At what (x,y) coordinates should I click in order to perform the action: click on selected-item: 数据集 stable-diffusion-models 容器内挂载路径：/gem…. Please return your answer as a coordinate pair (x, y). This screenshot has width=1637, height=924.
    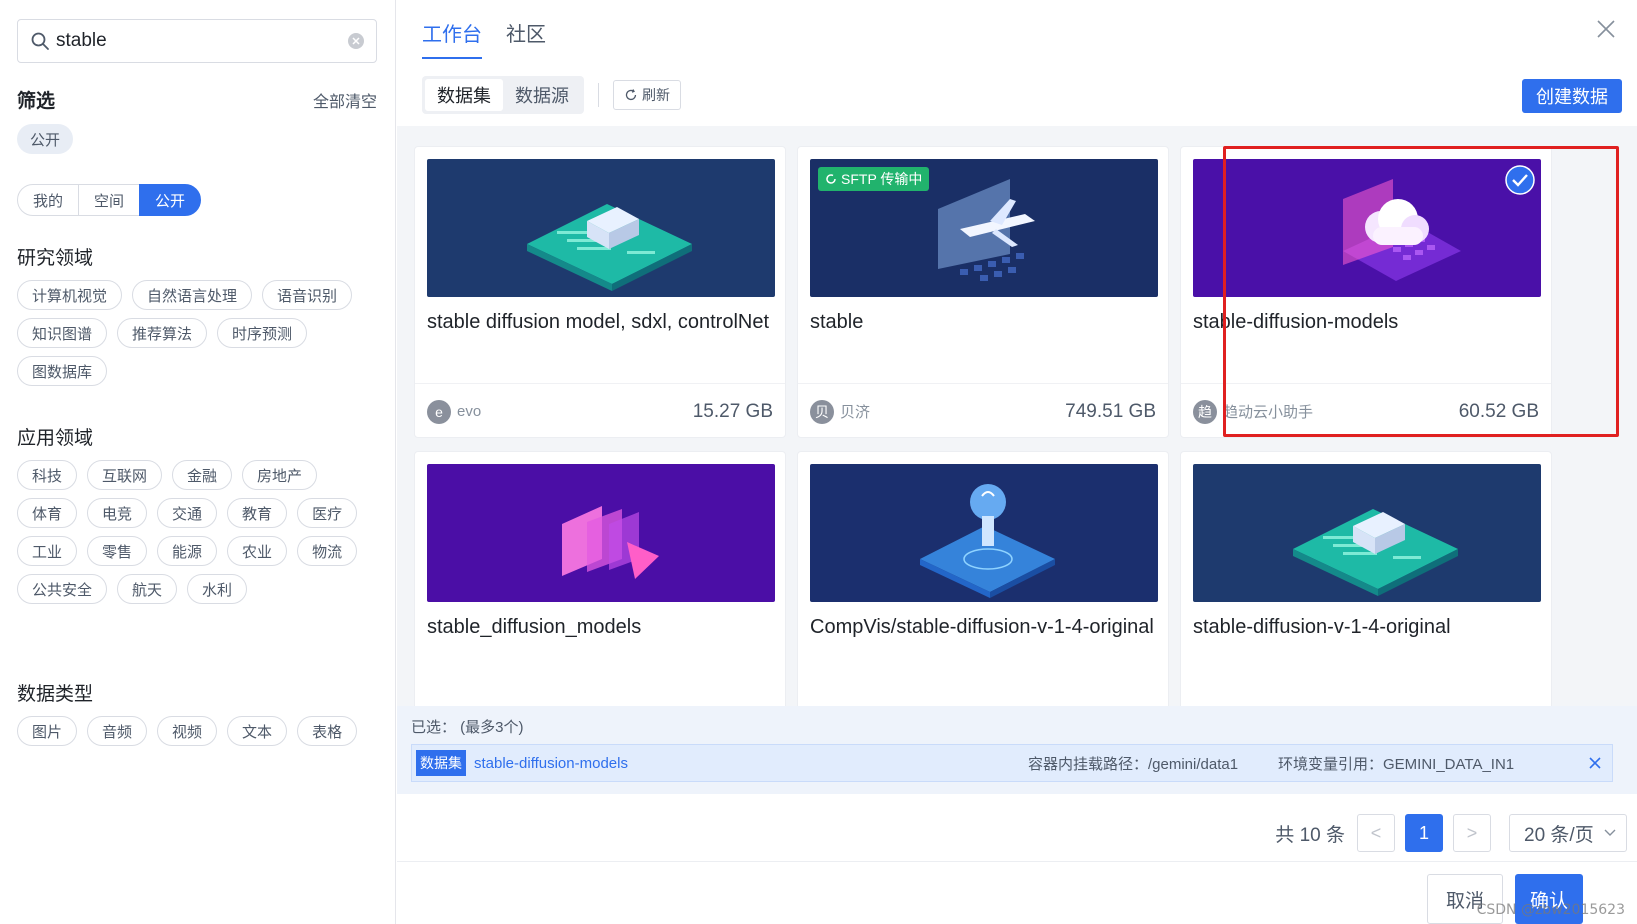
    Looking at the image, I should click on (1012, 763).